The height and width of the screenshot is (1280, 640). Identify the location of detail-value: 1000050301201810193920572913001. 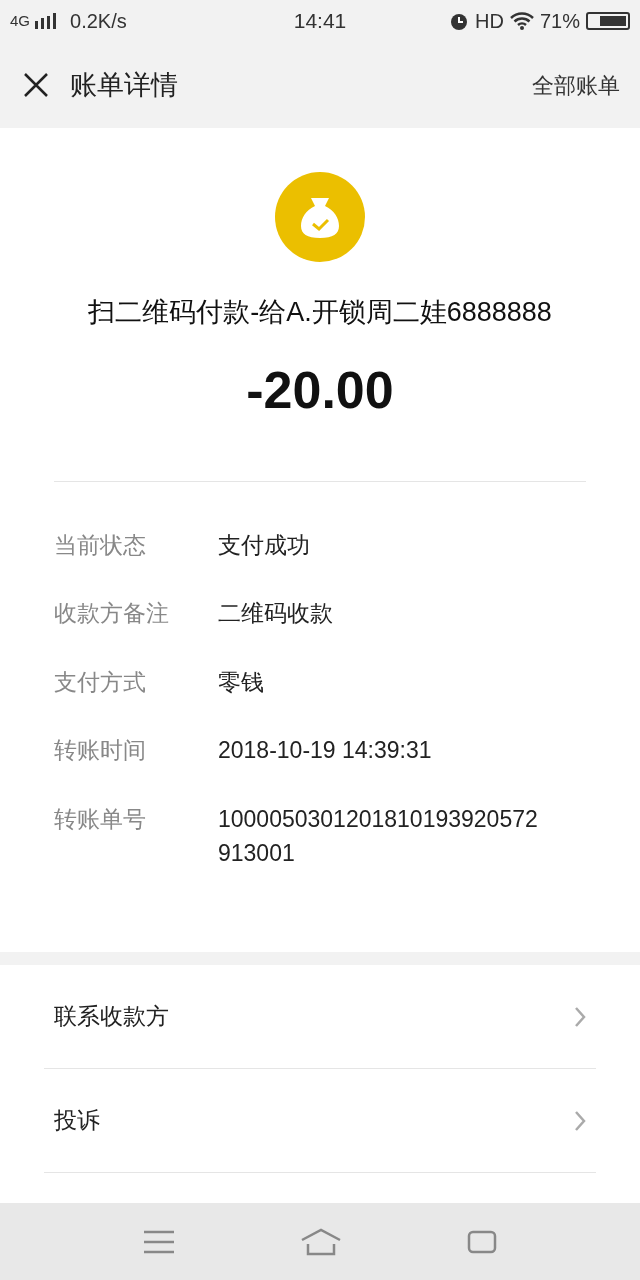
(378, 836).